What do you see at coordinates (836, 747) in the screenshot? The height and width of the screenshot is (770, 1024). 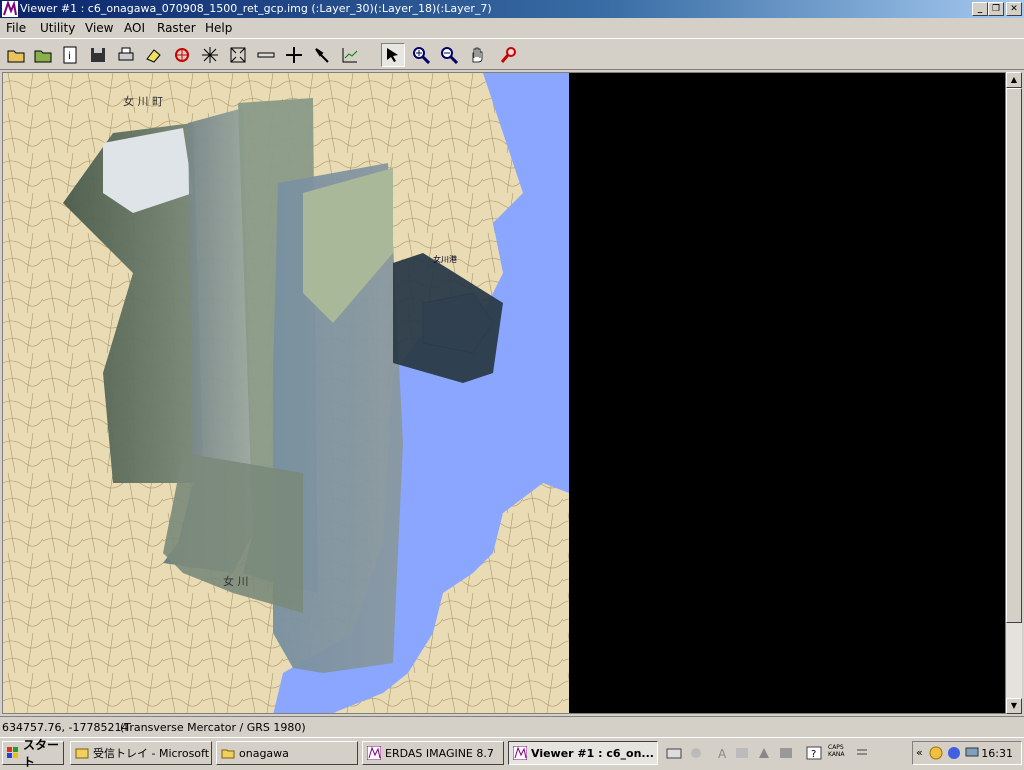 I see `ime-caps: CAPS` at bounding box center [836, 747].